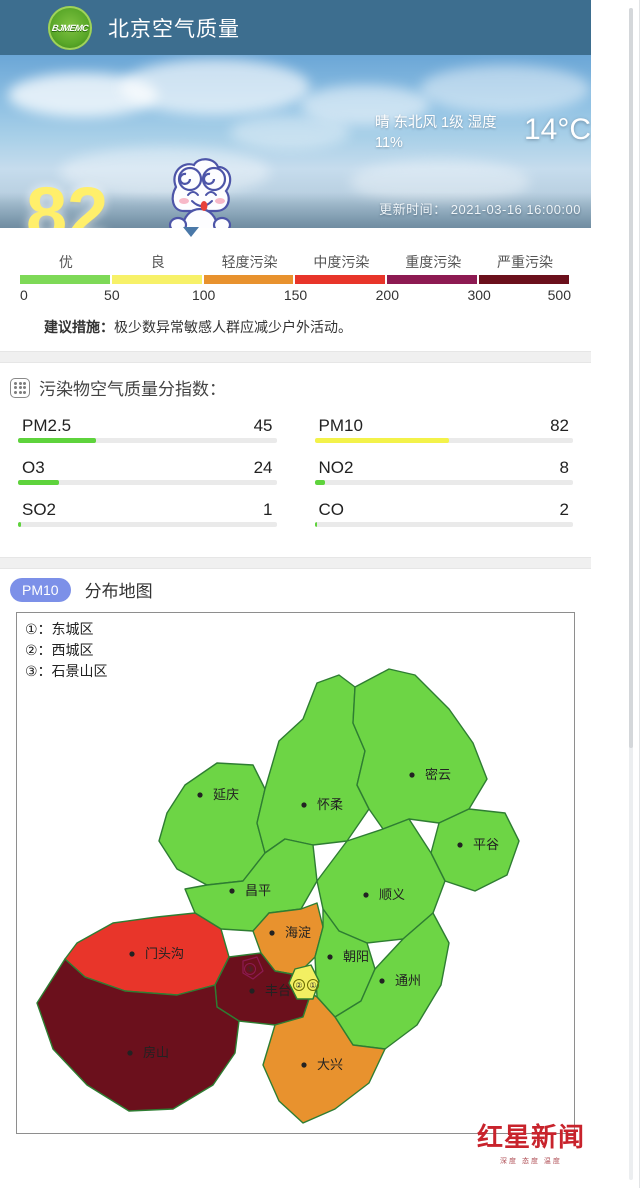 The image size is (640, 1188). What do you see at coordinates (559, 425) in the screenshot?
I see `pollutant-value: 82` at bounding box center [559, 425].